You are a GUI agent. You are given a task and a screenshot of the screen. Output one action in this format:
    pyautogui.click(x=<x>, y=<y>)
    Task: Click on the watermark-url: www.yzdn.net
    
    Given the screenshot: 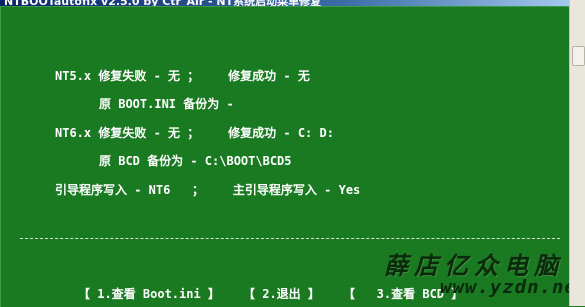 What is the action you would take?
    pyautogui.click(x=512, y=287)
    